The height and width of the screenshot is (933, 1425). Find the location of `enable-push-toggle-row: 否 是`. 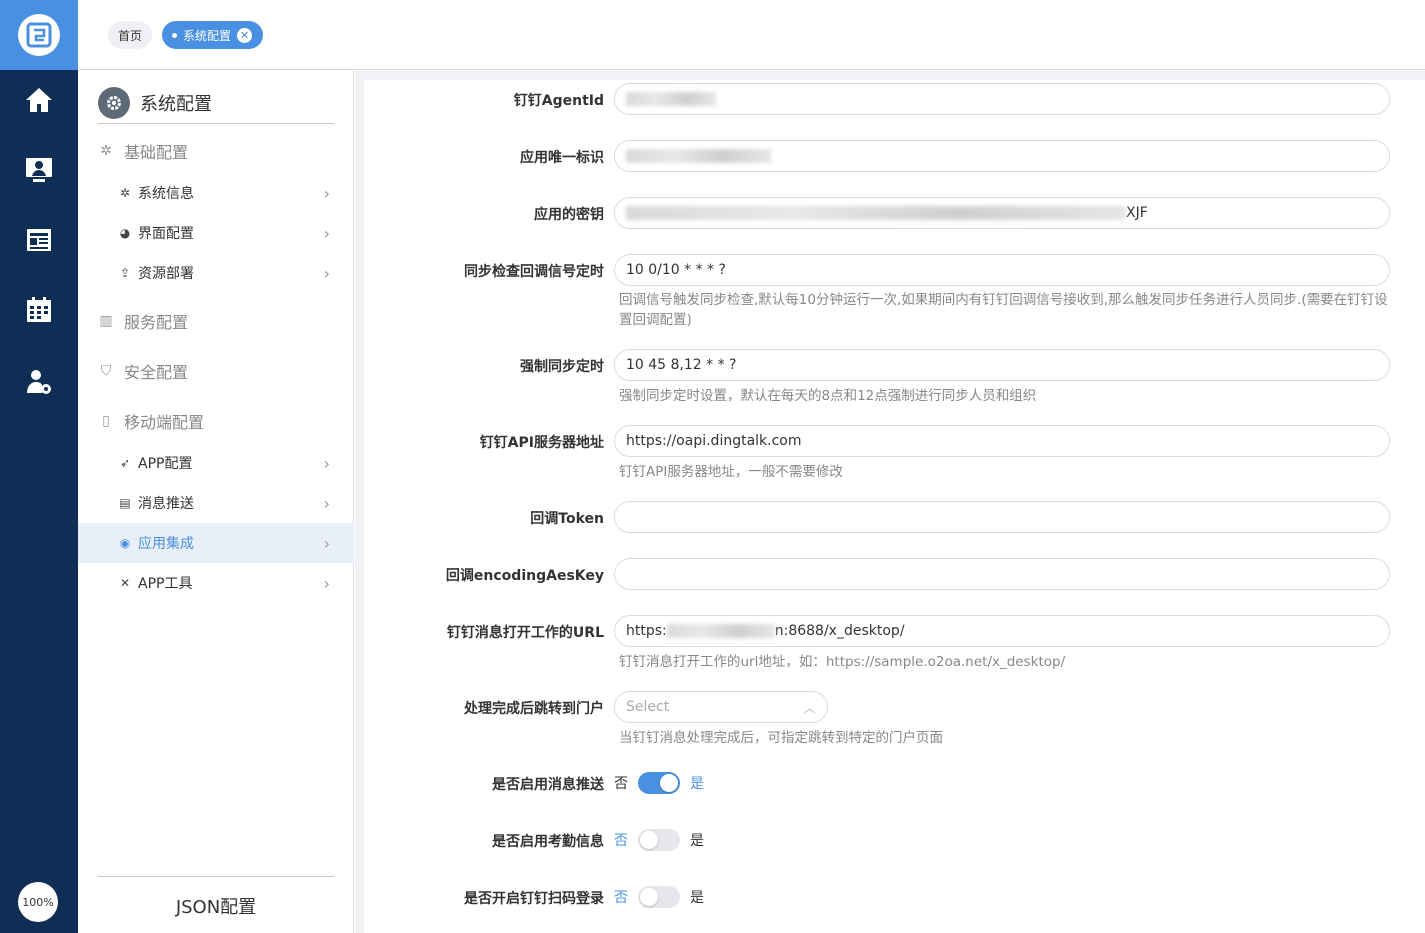

enable-push-toggle-row: 否 是 is located at coordinates (659, 783).